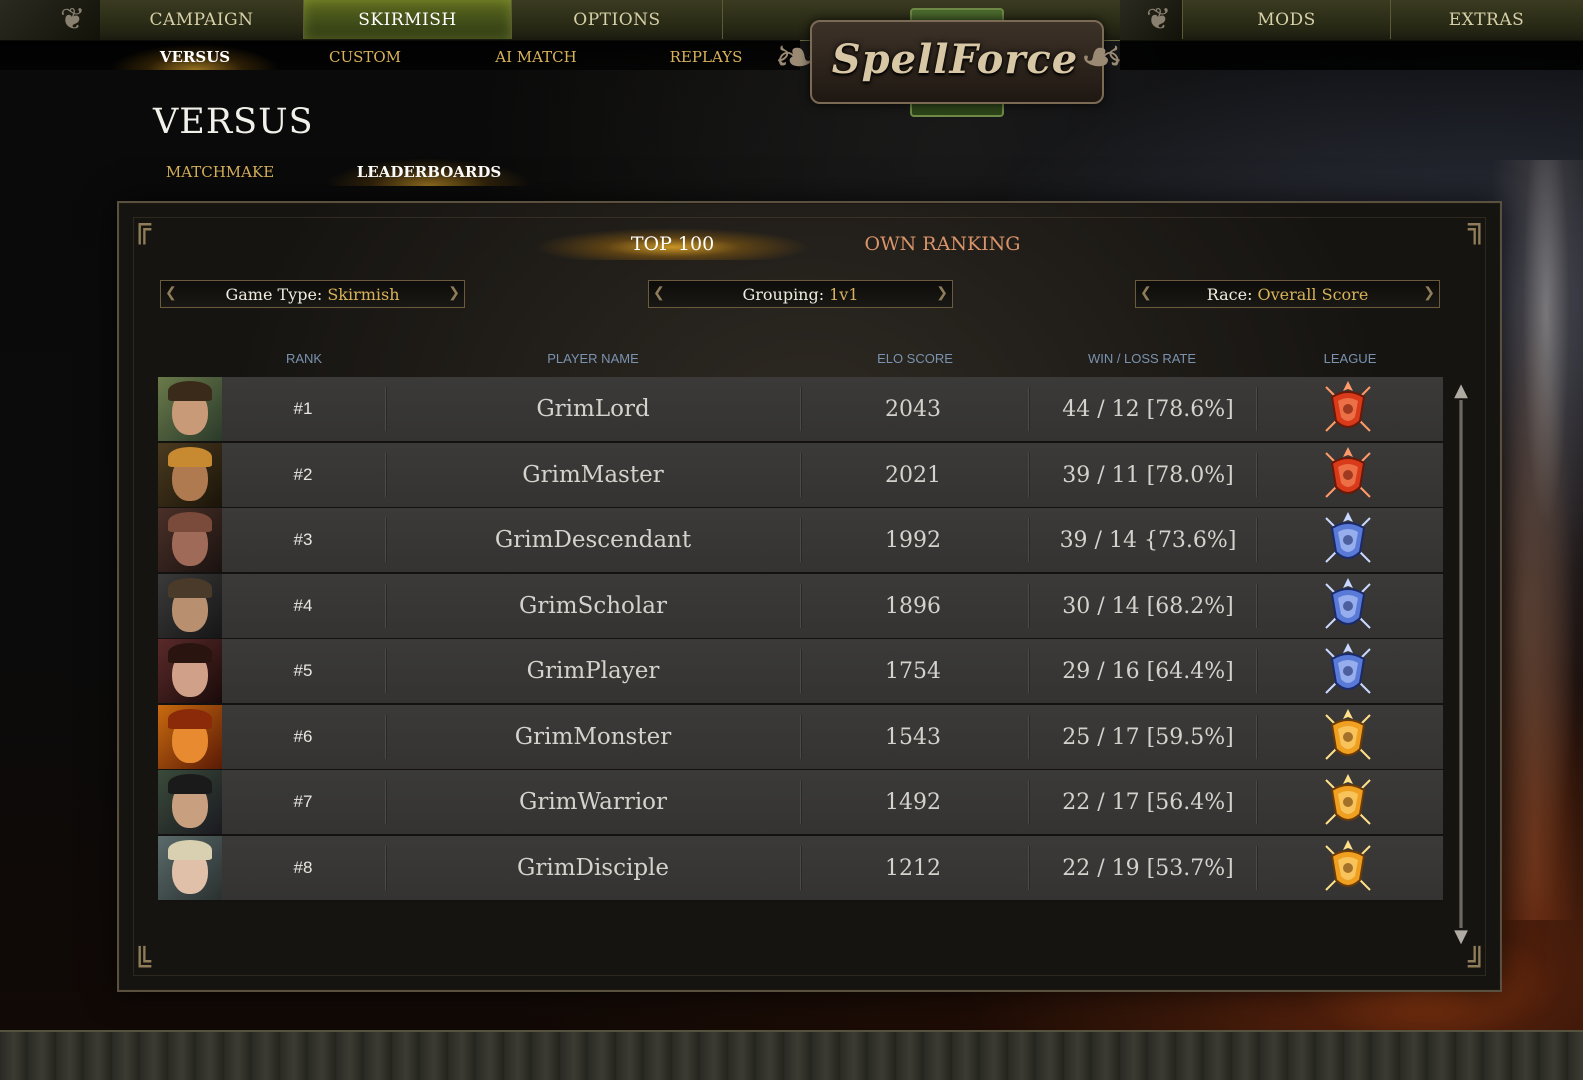  I want to click on nav-tab-skirmish: SKIRMISH, so click(408, 19).